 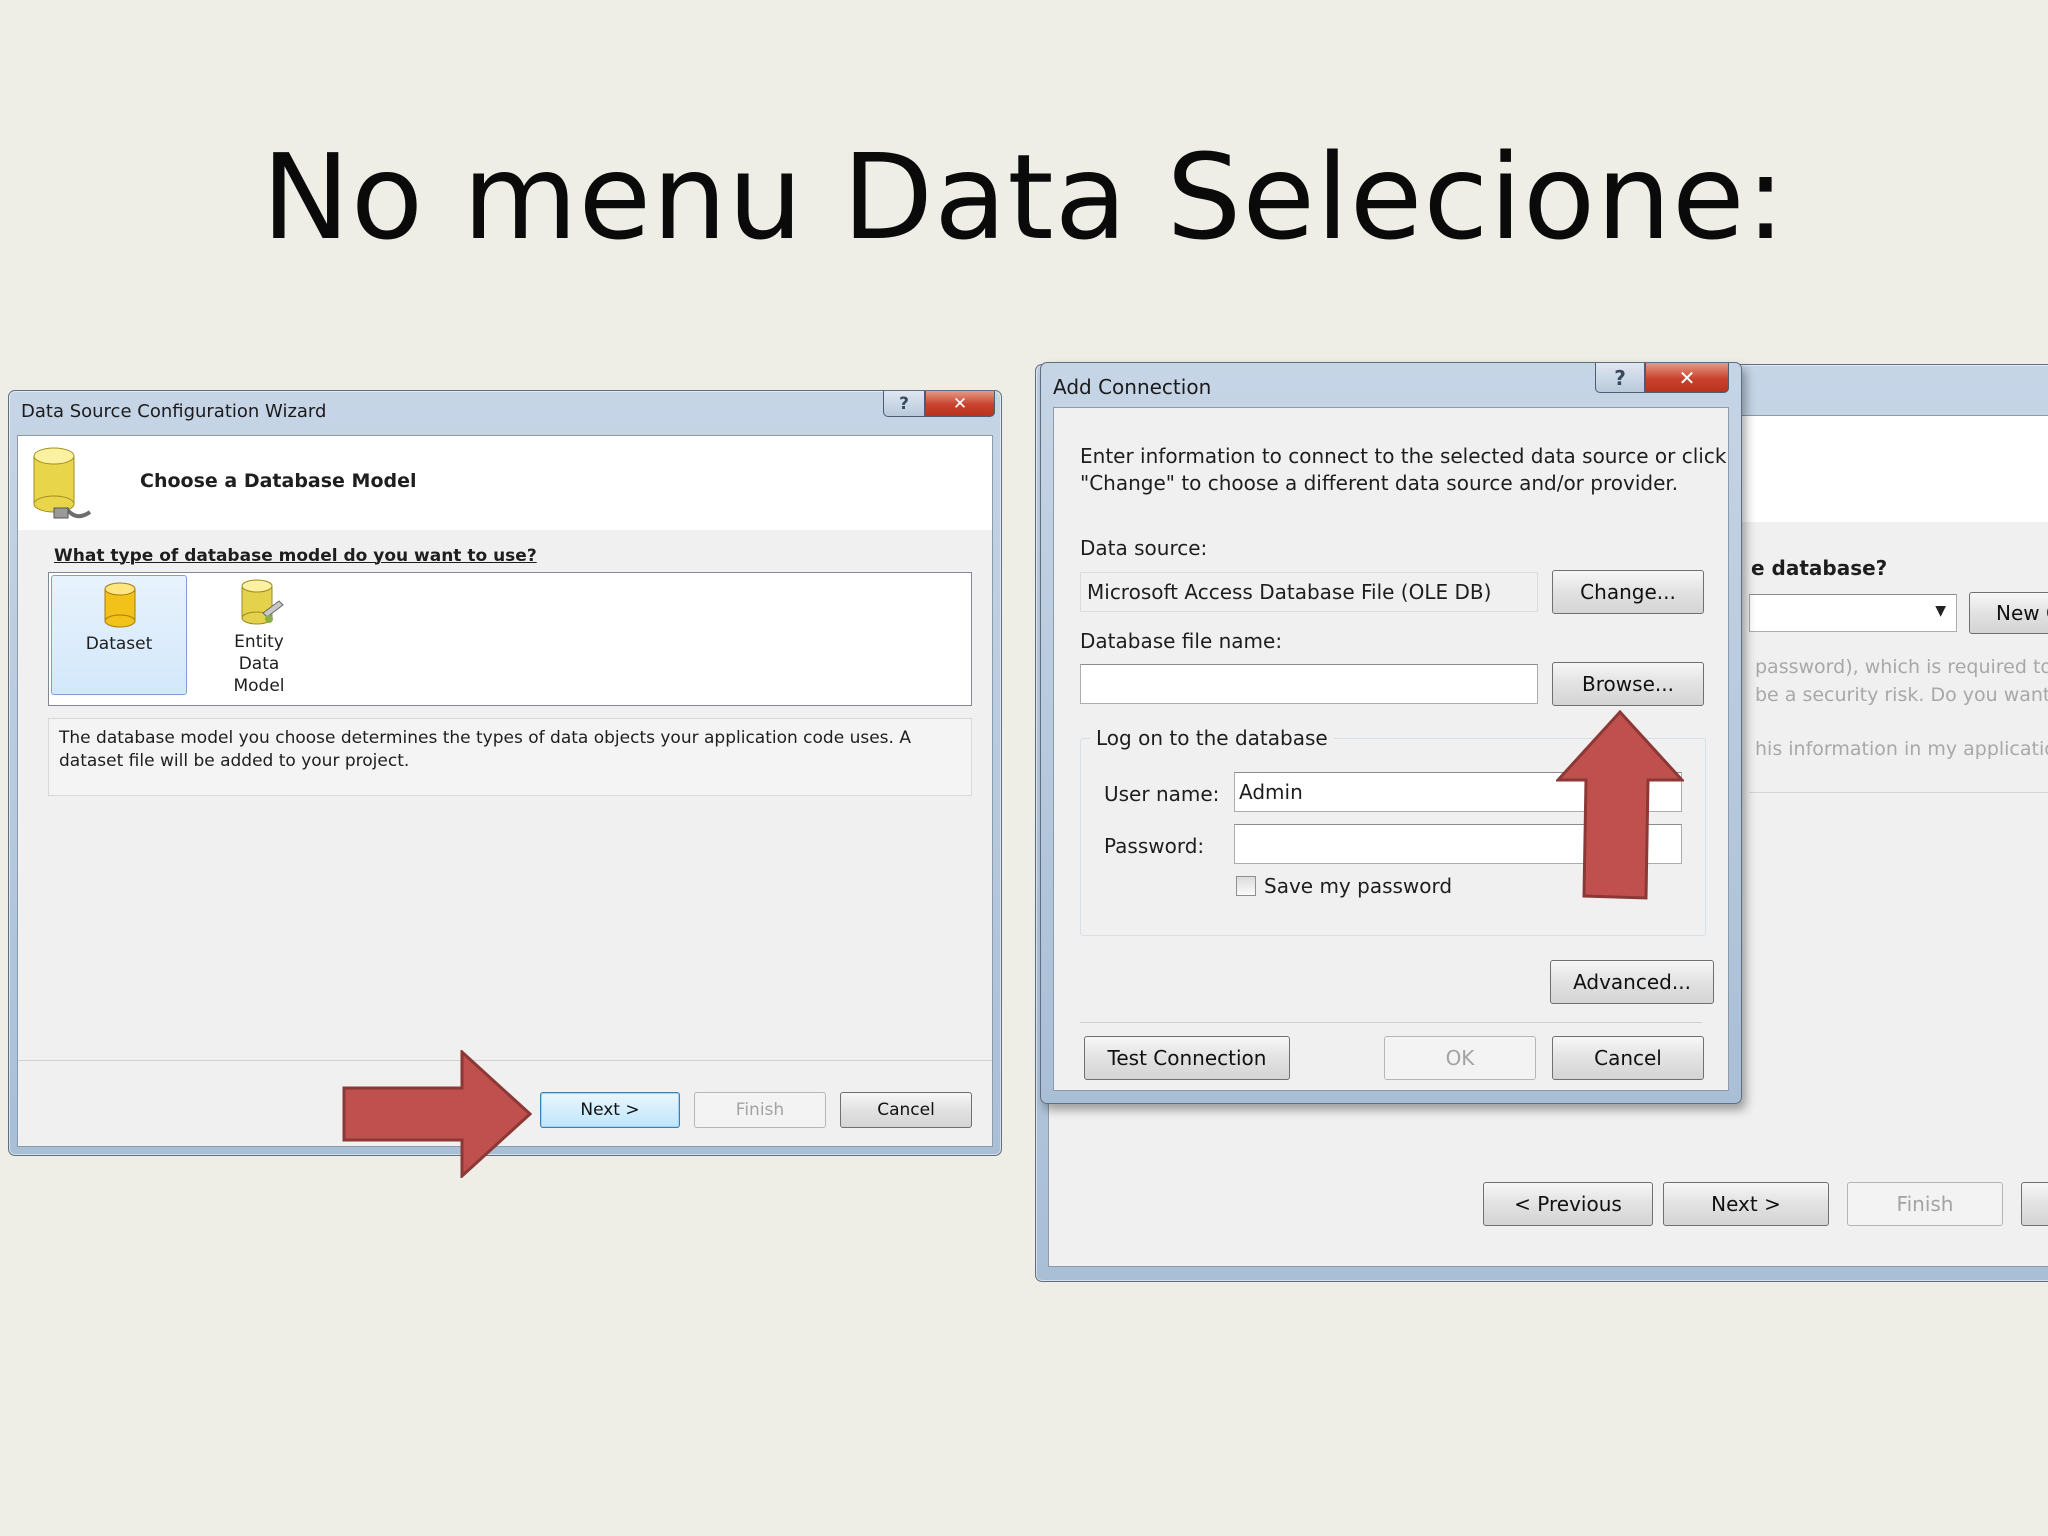 What do you see at coordinates (1358, 886) in the screenshot?
I see `save-password-label: Save my password` at bounding box center [1358, 886].